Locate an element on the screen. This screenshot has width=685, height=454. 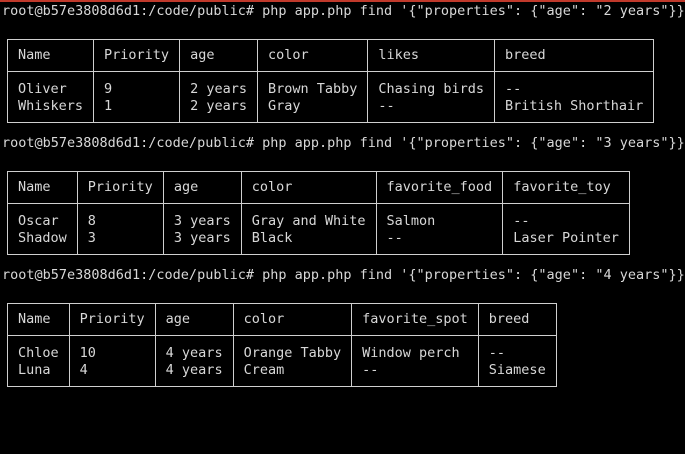
cell-value: 9 is located at coordinates (108, 89).